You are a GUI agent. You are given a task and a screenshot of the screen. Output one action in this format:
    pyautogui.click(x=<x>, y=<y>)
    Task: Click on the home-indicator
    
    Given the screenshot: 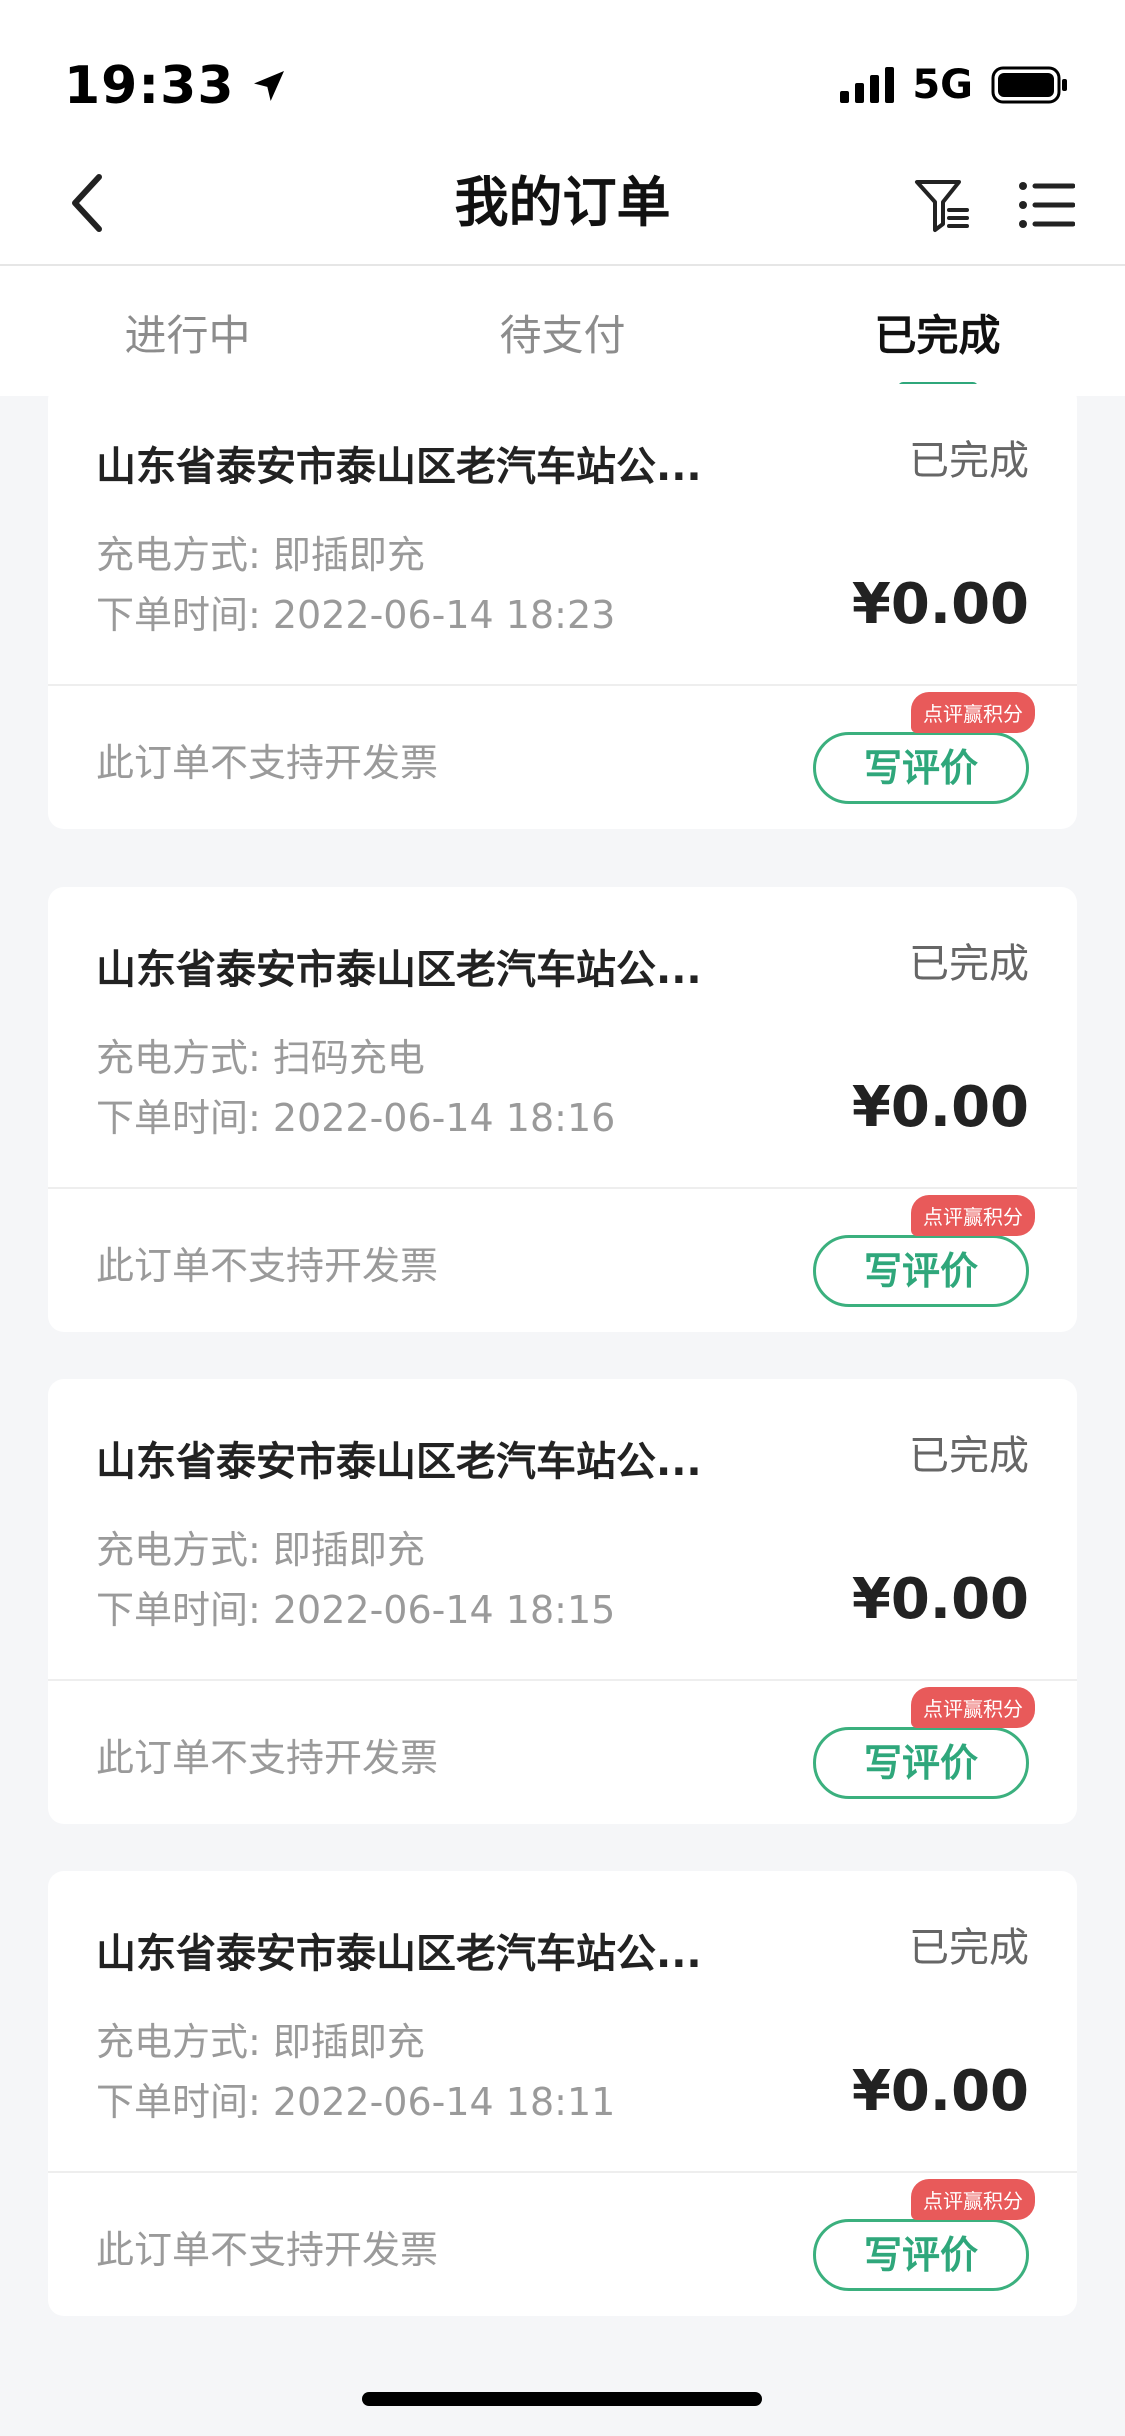 What is the action you would take?
    pyautogui.click(x=562, y=2399)
    